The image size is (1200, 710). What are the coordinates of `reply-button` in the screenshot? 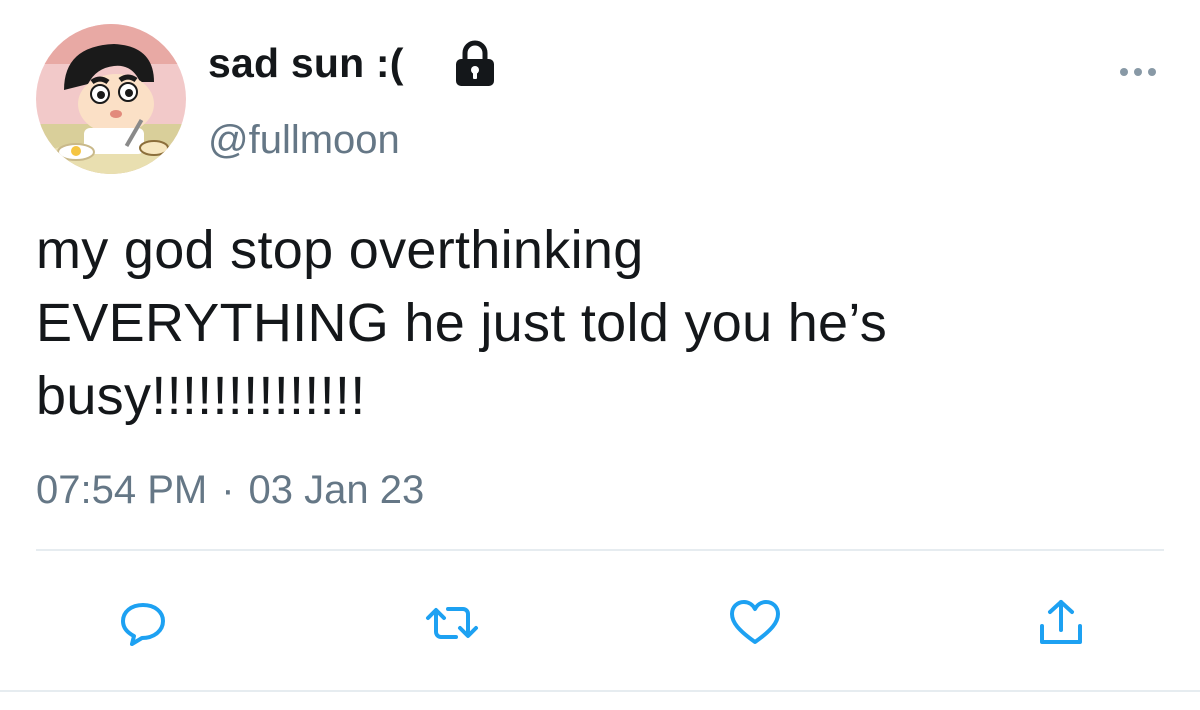 It's located at (143, 623).